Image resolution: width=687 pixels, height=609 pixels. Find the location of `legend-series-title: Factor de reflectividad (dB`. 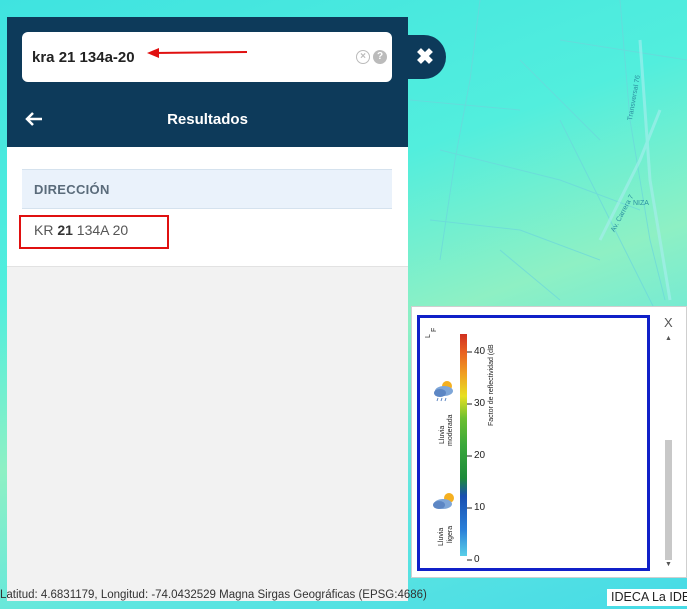

legend-series-title: Factor de reflectividad (dB is located at coordinates (491, 385).